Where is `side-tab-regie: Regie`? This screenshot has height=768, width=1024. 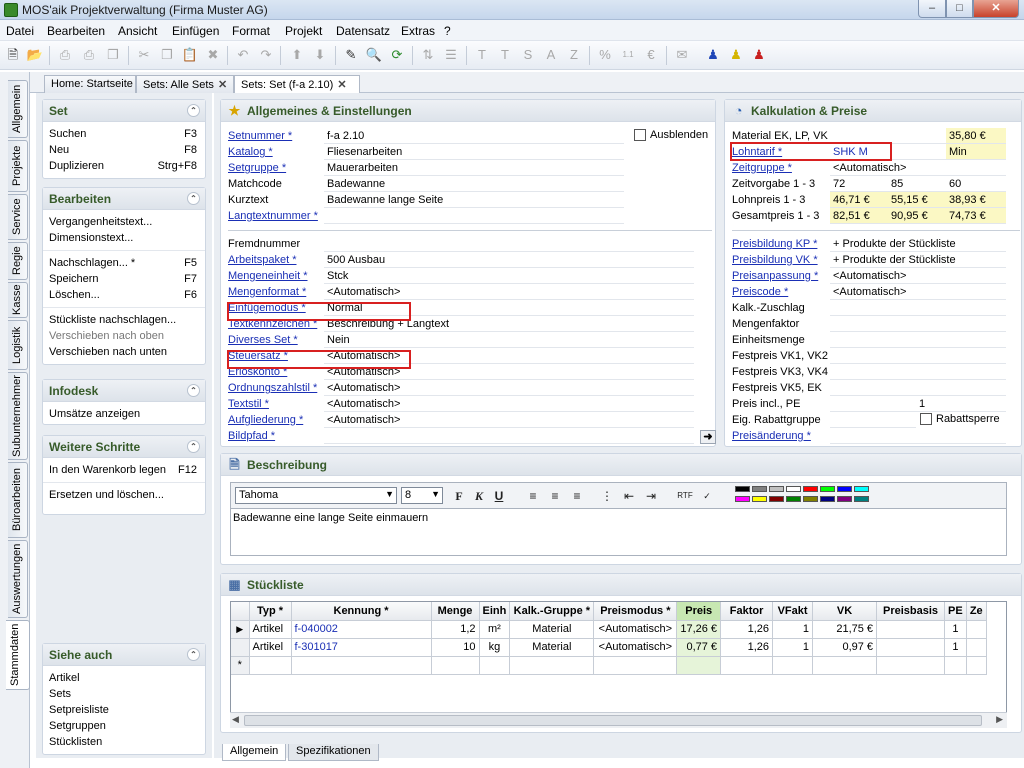
side-tab-regie: Regie is located at coordinates (18, 261).